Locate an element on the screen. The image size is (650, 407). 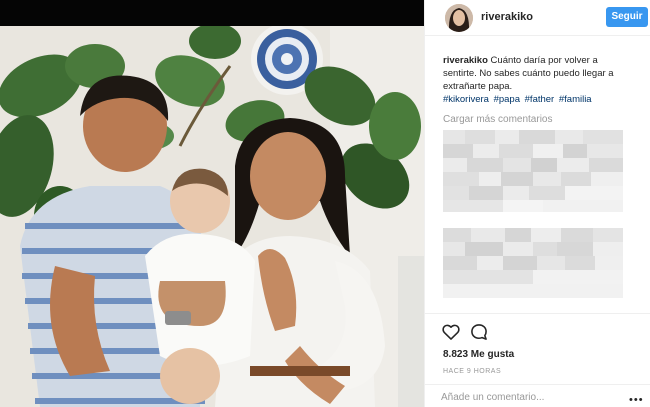
actions-divider is located at coordinates (537, 313).